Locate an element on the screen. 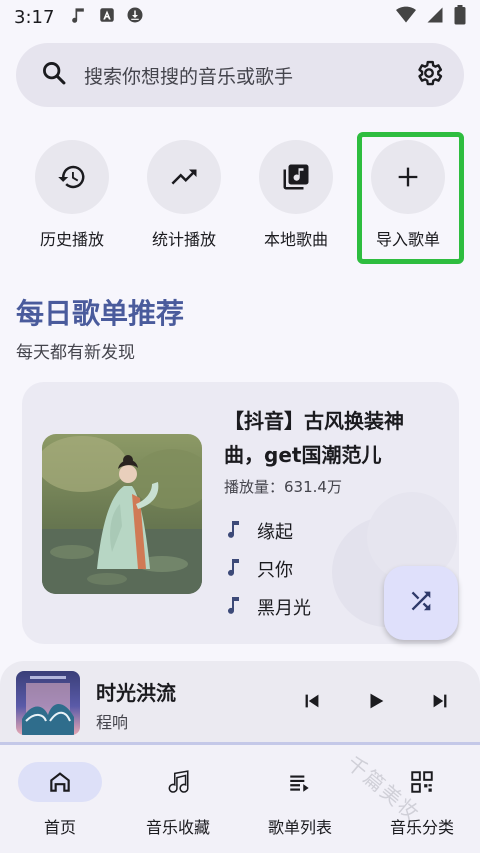 This screenshot has height=853, width=480. skip-next-icon is located at coordinates (440, 703).